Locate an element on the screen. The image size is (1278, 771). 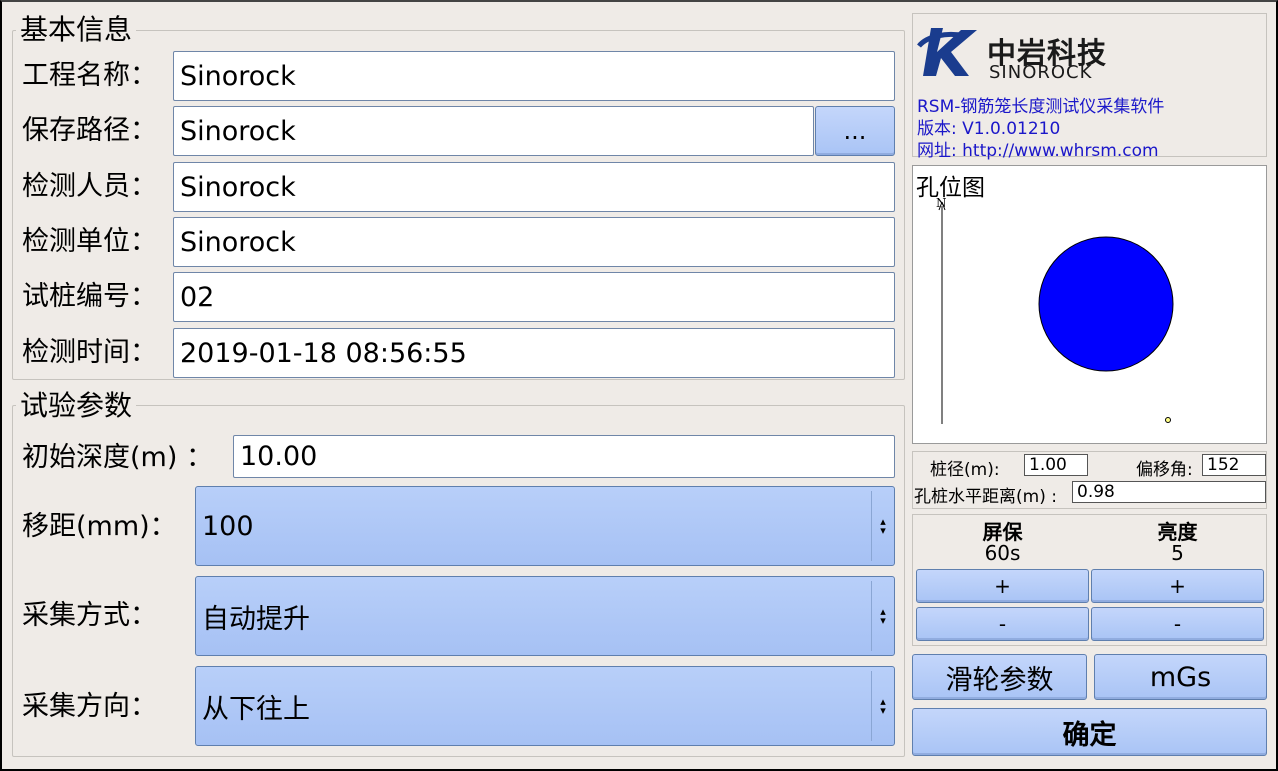
horizontal-distance-label: 孔桩水平距离(m) : is located at coordinates (985, 497).